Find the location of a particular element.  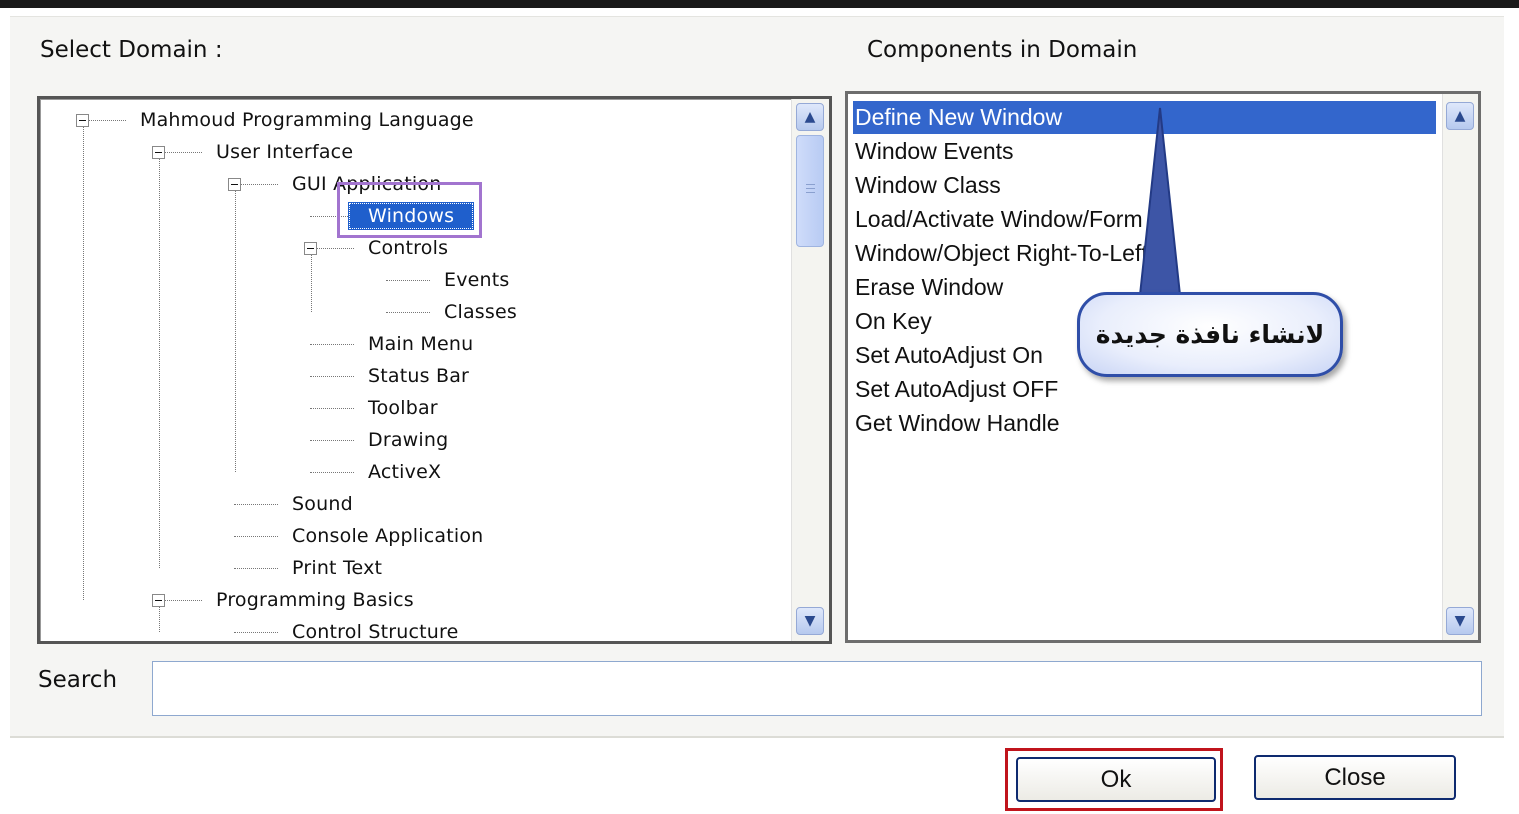

components-scrollbar: ▲ ▼ is located at coordinates (1460, 367).